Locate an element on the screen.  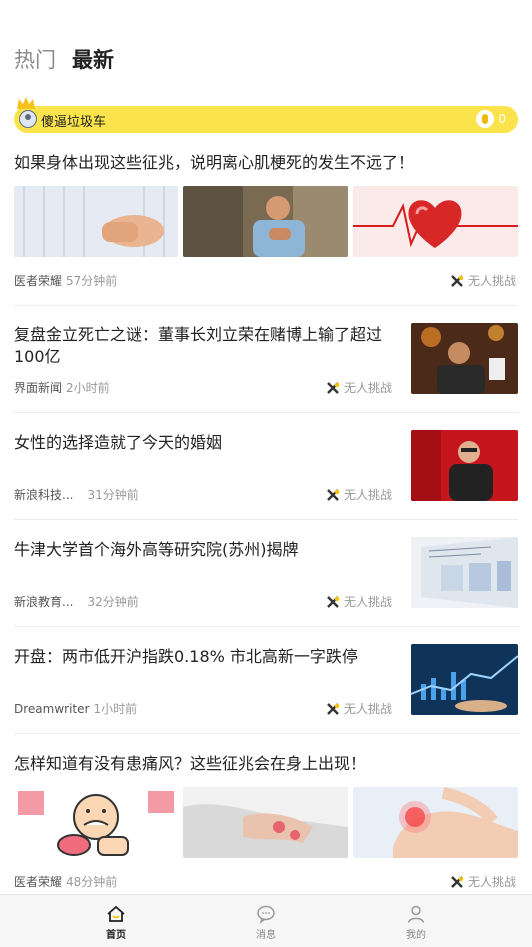
heart-illustration-image is located at coordinates (435, 221).